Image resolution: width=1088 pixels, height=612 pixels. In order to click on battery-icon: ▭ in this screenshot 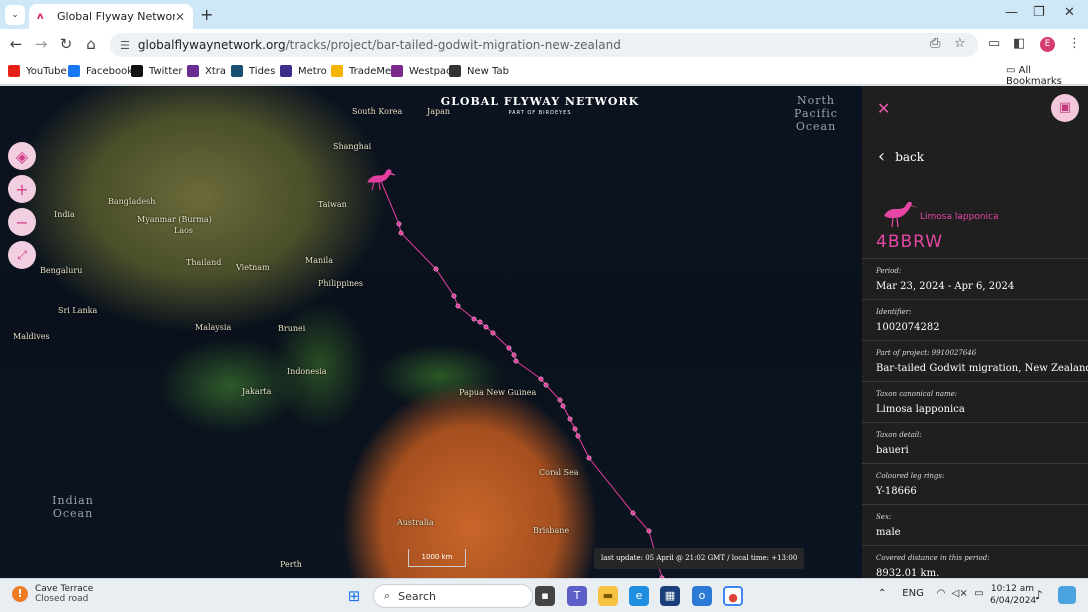, I will do `click(978, 593)`.